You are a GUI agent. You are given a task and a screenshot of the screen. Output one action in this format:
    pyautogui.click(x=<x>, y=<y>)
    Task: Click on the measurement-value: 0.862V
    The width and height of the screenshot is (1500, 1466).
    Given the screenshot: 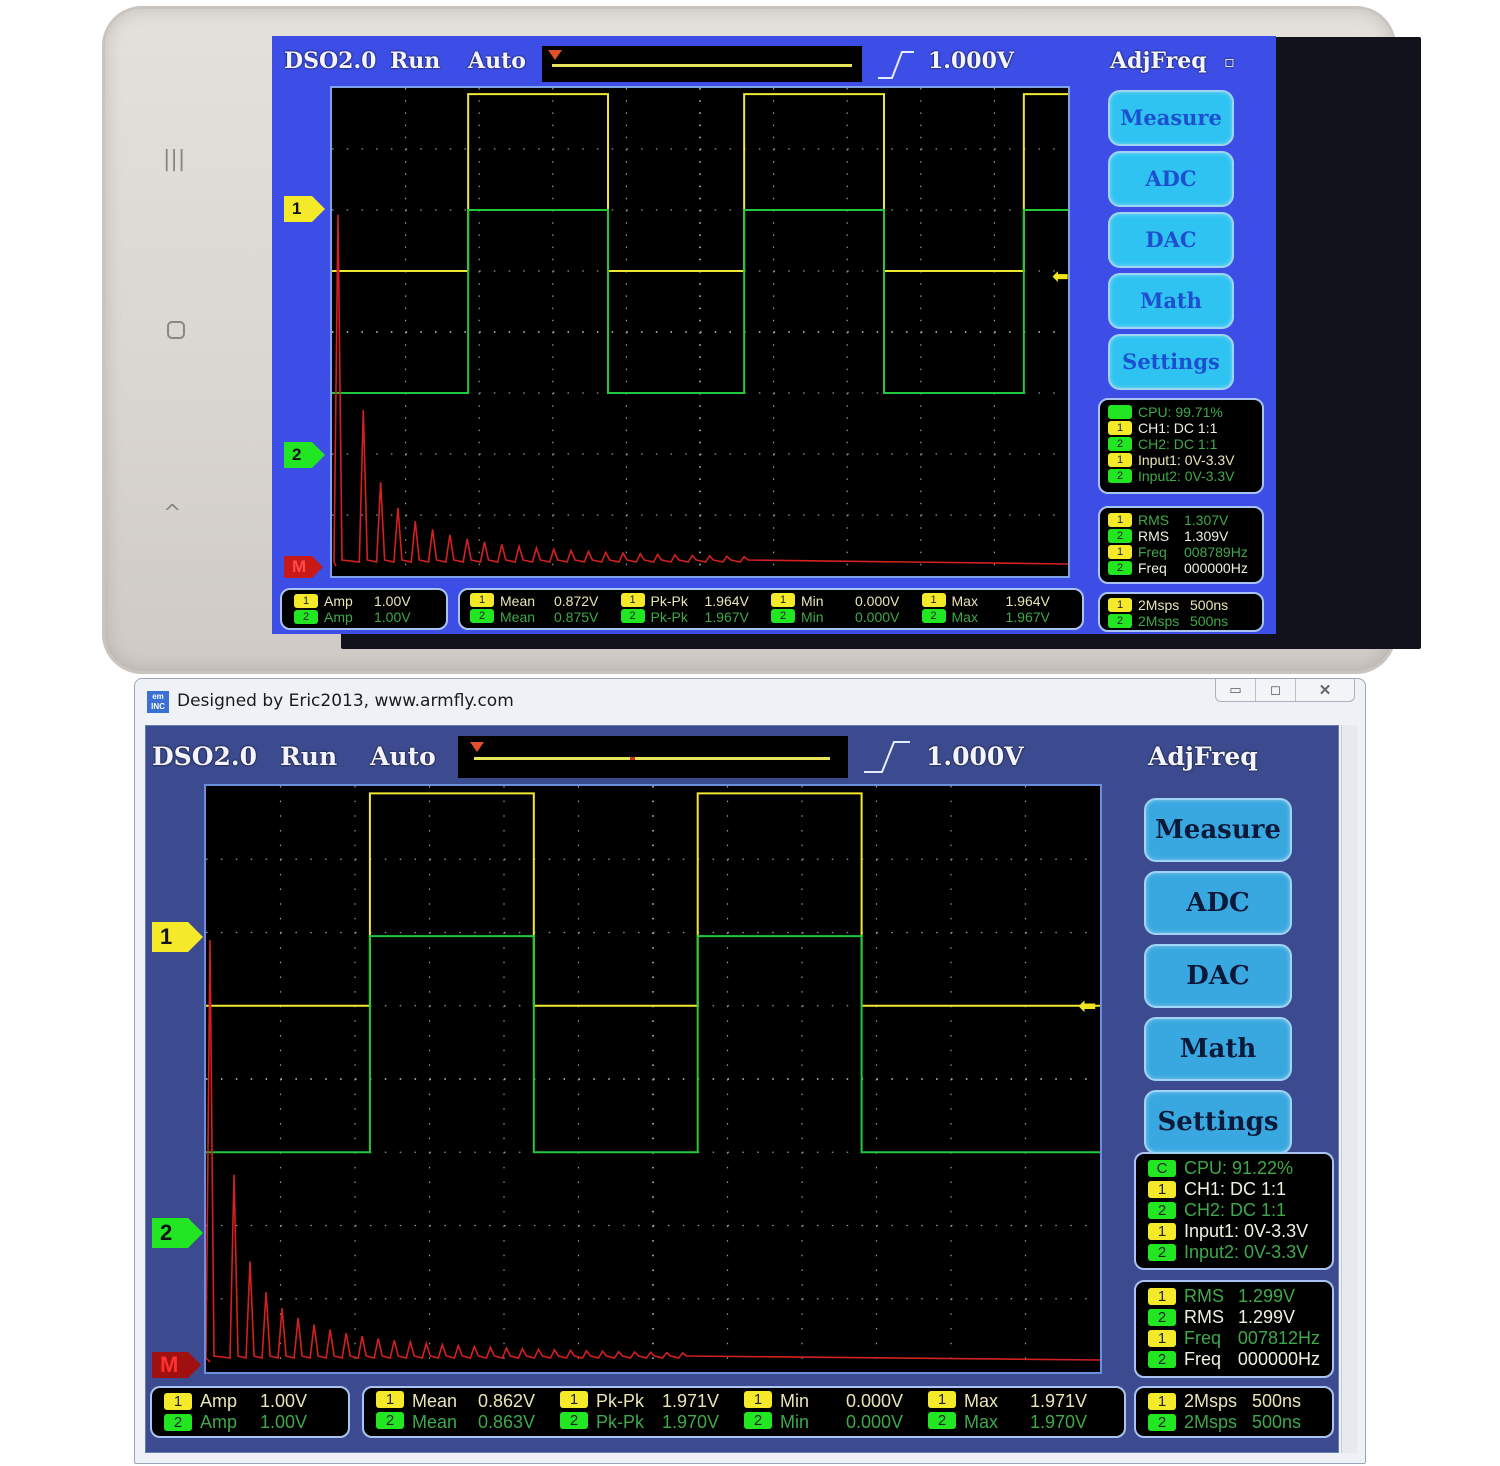 What is the action you would take?
    pyautogui.click(x=507, y=1401)
    